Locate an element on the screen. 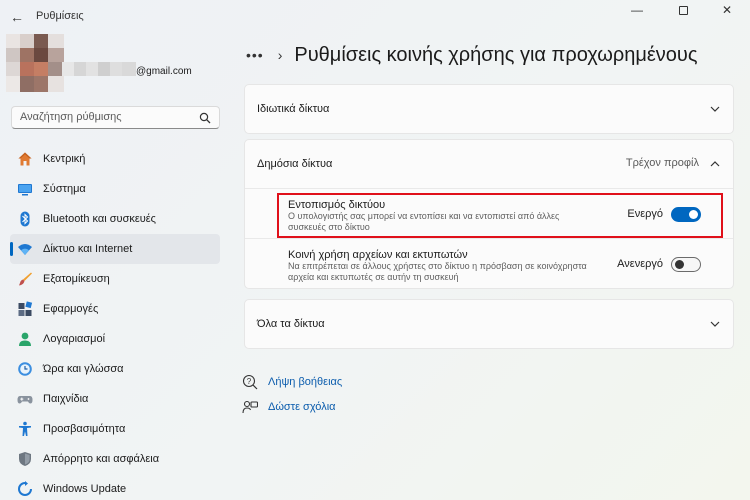 The height and width of the screenshot is (500, 750). account-email: @gmail.com is located at coordinates (164, 71).